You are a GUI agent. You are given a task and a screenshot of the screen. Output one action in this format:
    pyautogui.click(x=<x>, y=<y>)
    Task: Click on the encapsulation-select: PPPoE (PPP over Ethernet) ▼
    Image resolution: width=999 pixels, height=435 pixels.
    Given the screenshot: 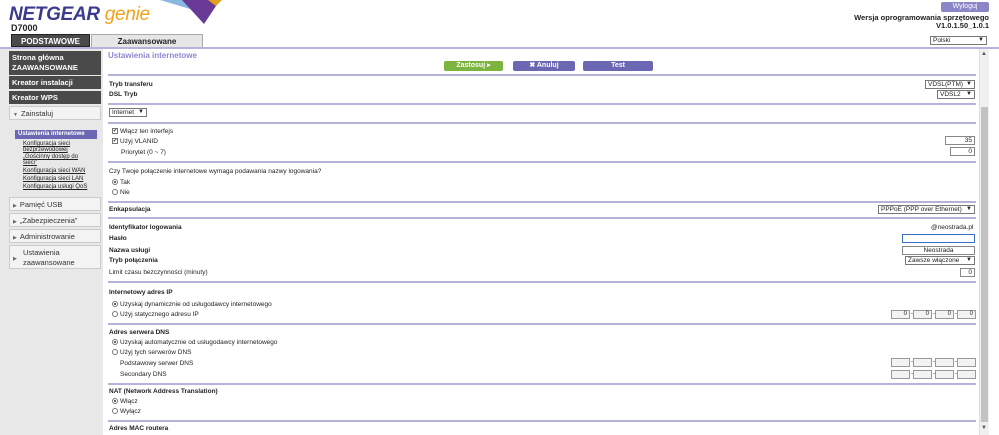 What is the action you would take?
    pyautogui.click(x=926, y=209)
    